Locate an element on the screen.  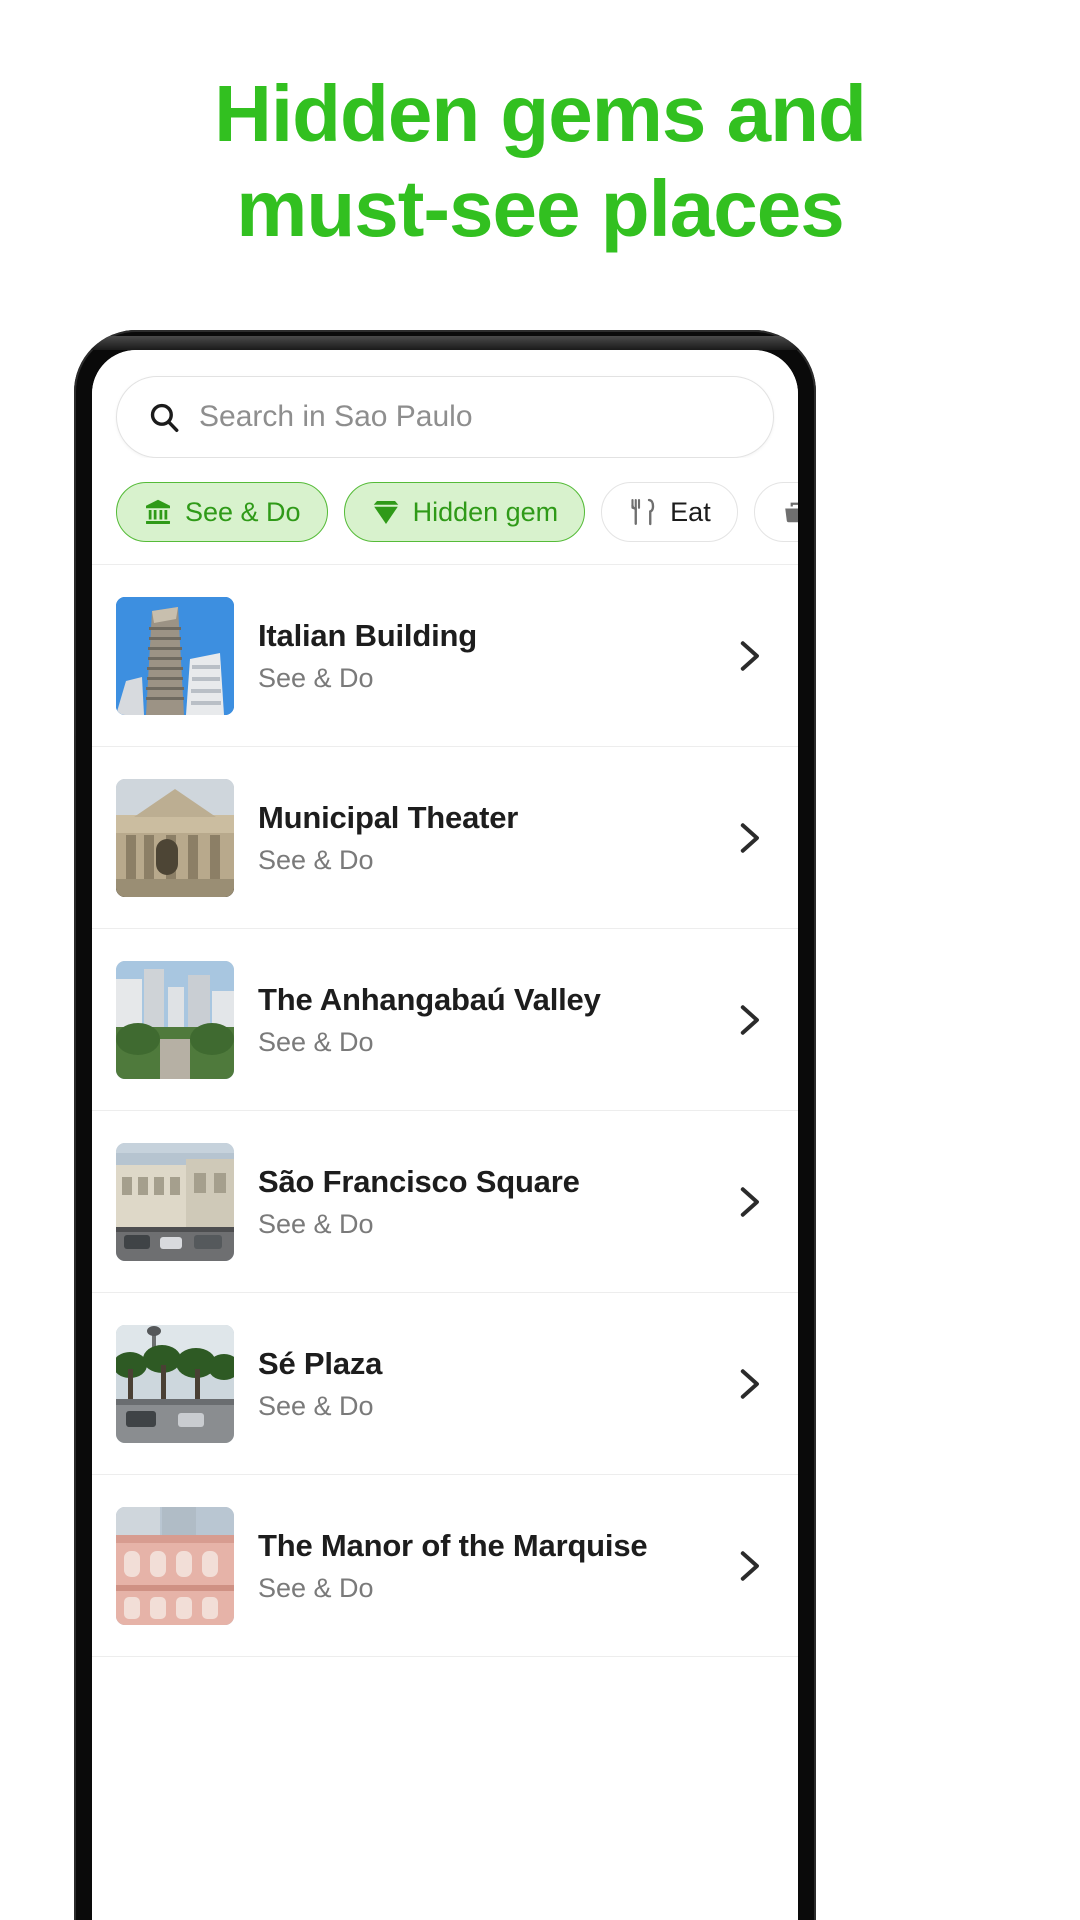
place-title: São Francisco Square is located at coordinates (419, 1182).